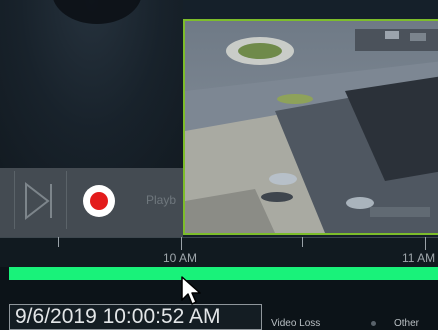 This screenshot has height=330, width=438. I want to click on timeline-ruler: 10 AM 11 AM, so click(219, 252).